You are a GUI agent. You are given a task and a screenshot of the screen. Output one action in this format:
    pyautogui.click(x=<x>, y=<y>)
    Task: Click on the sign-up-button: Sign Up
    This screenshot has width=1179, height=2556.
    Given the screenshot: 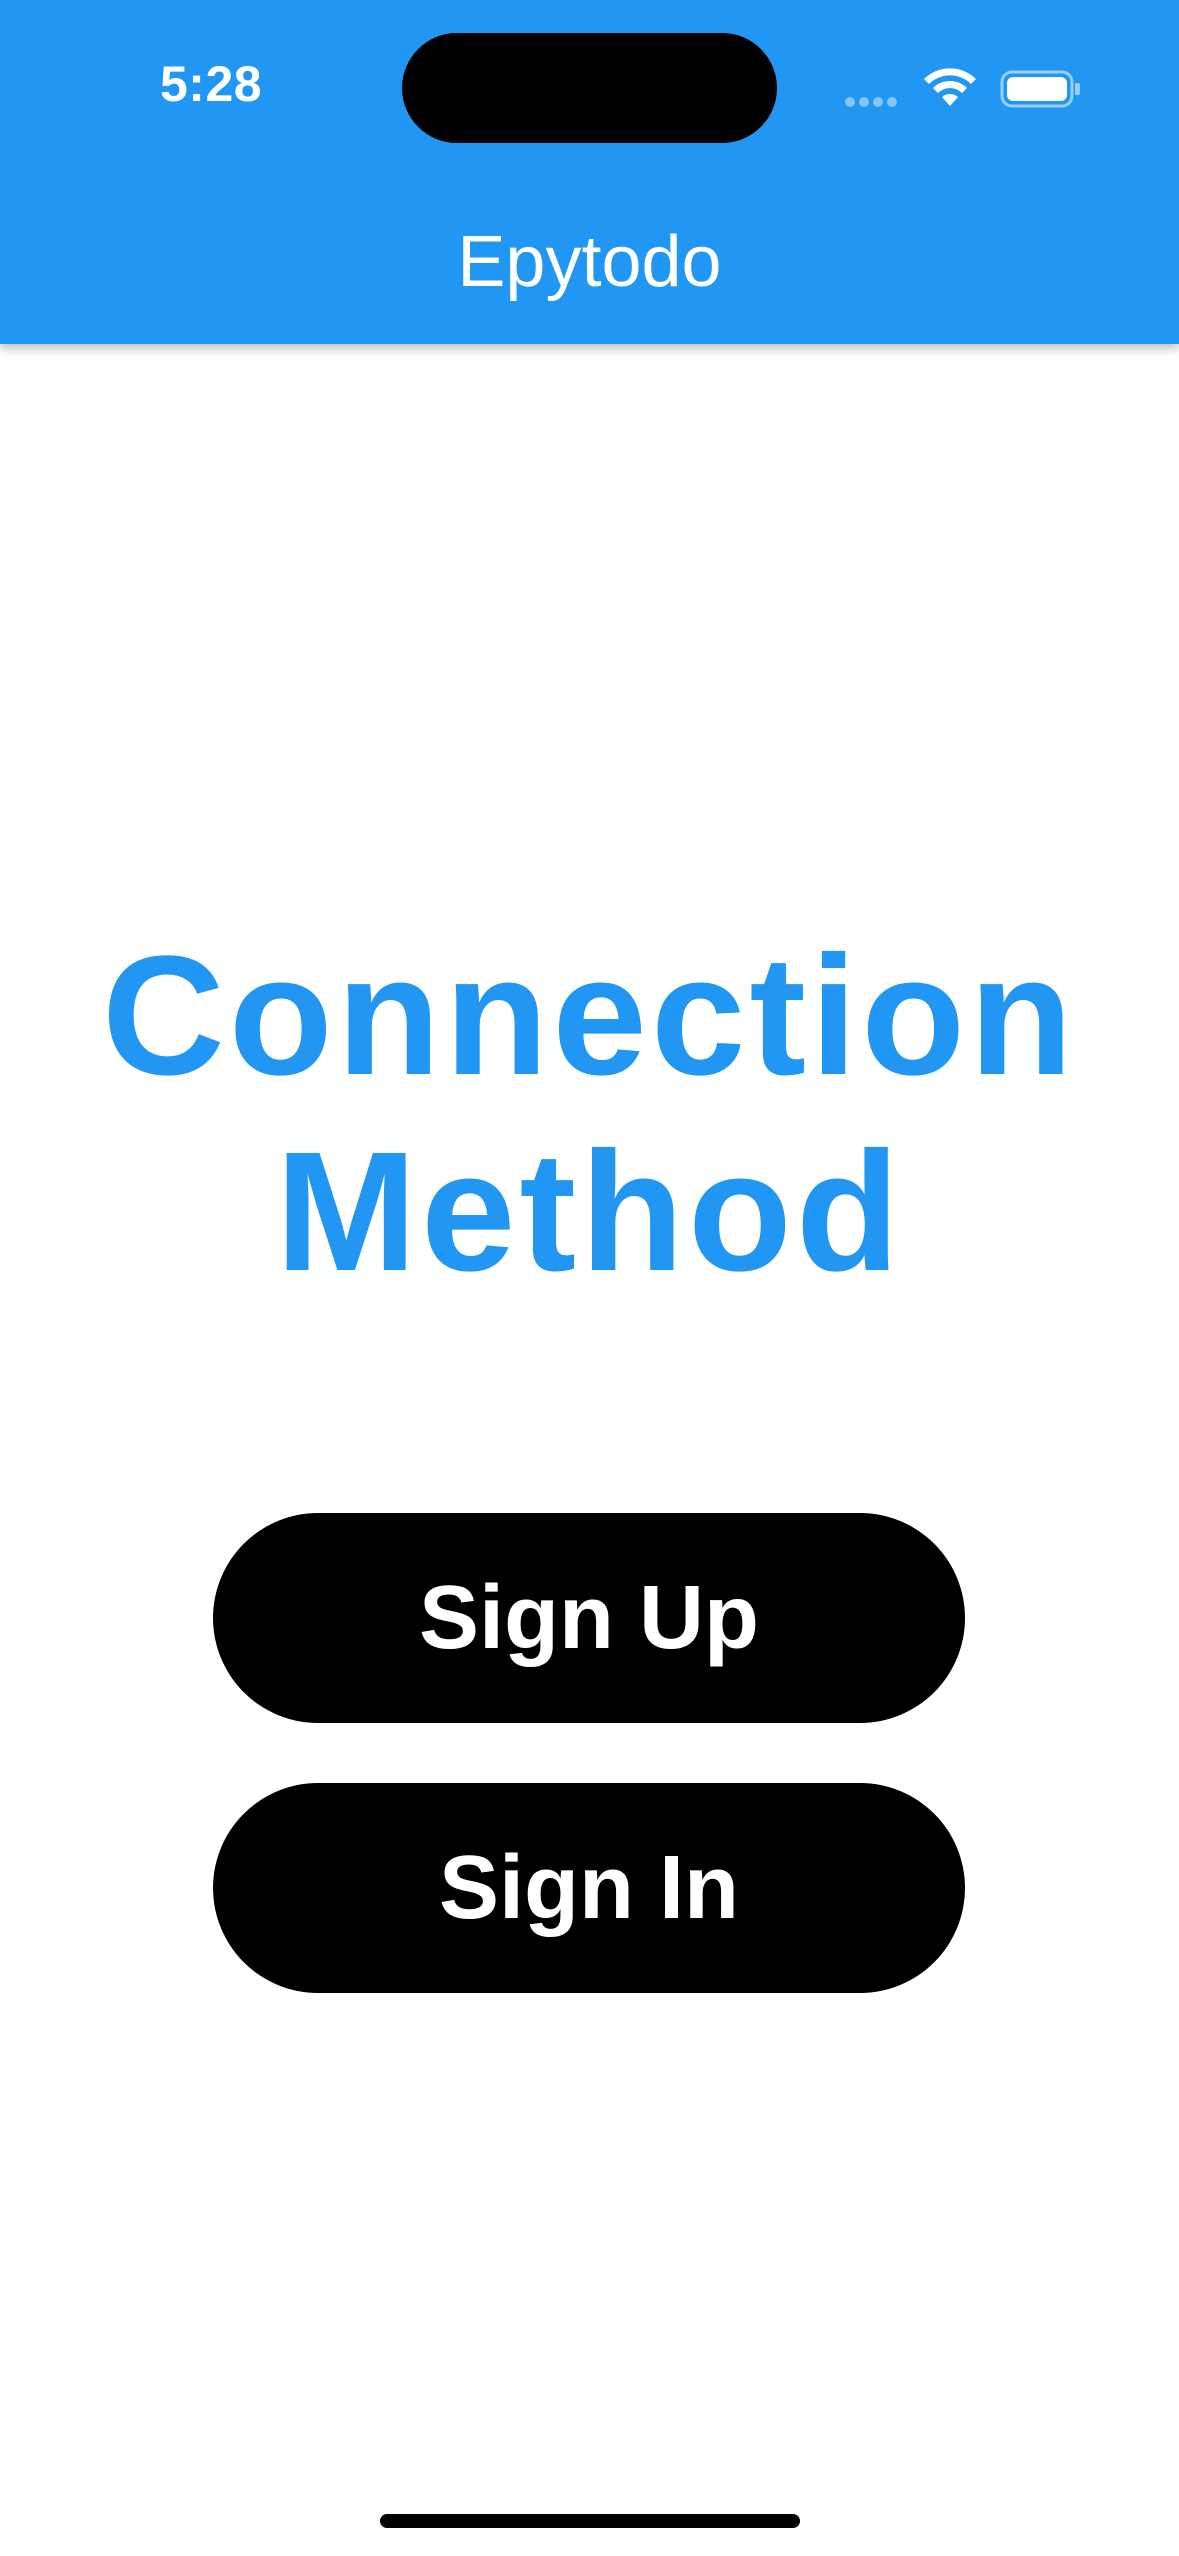 What is the action you would take?
    pyautogui.click(x=589, y=1618)
    